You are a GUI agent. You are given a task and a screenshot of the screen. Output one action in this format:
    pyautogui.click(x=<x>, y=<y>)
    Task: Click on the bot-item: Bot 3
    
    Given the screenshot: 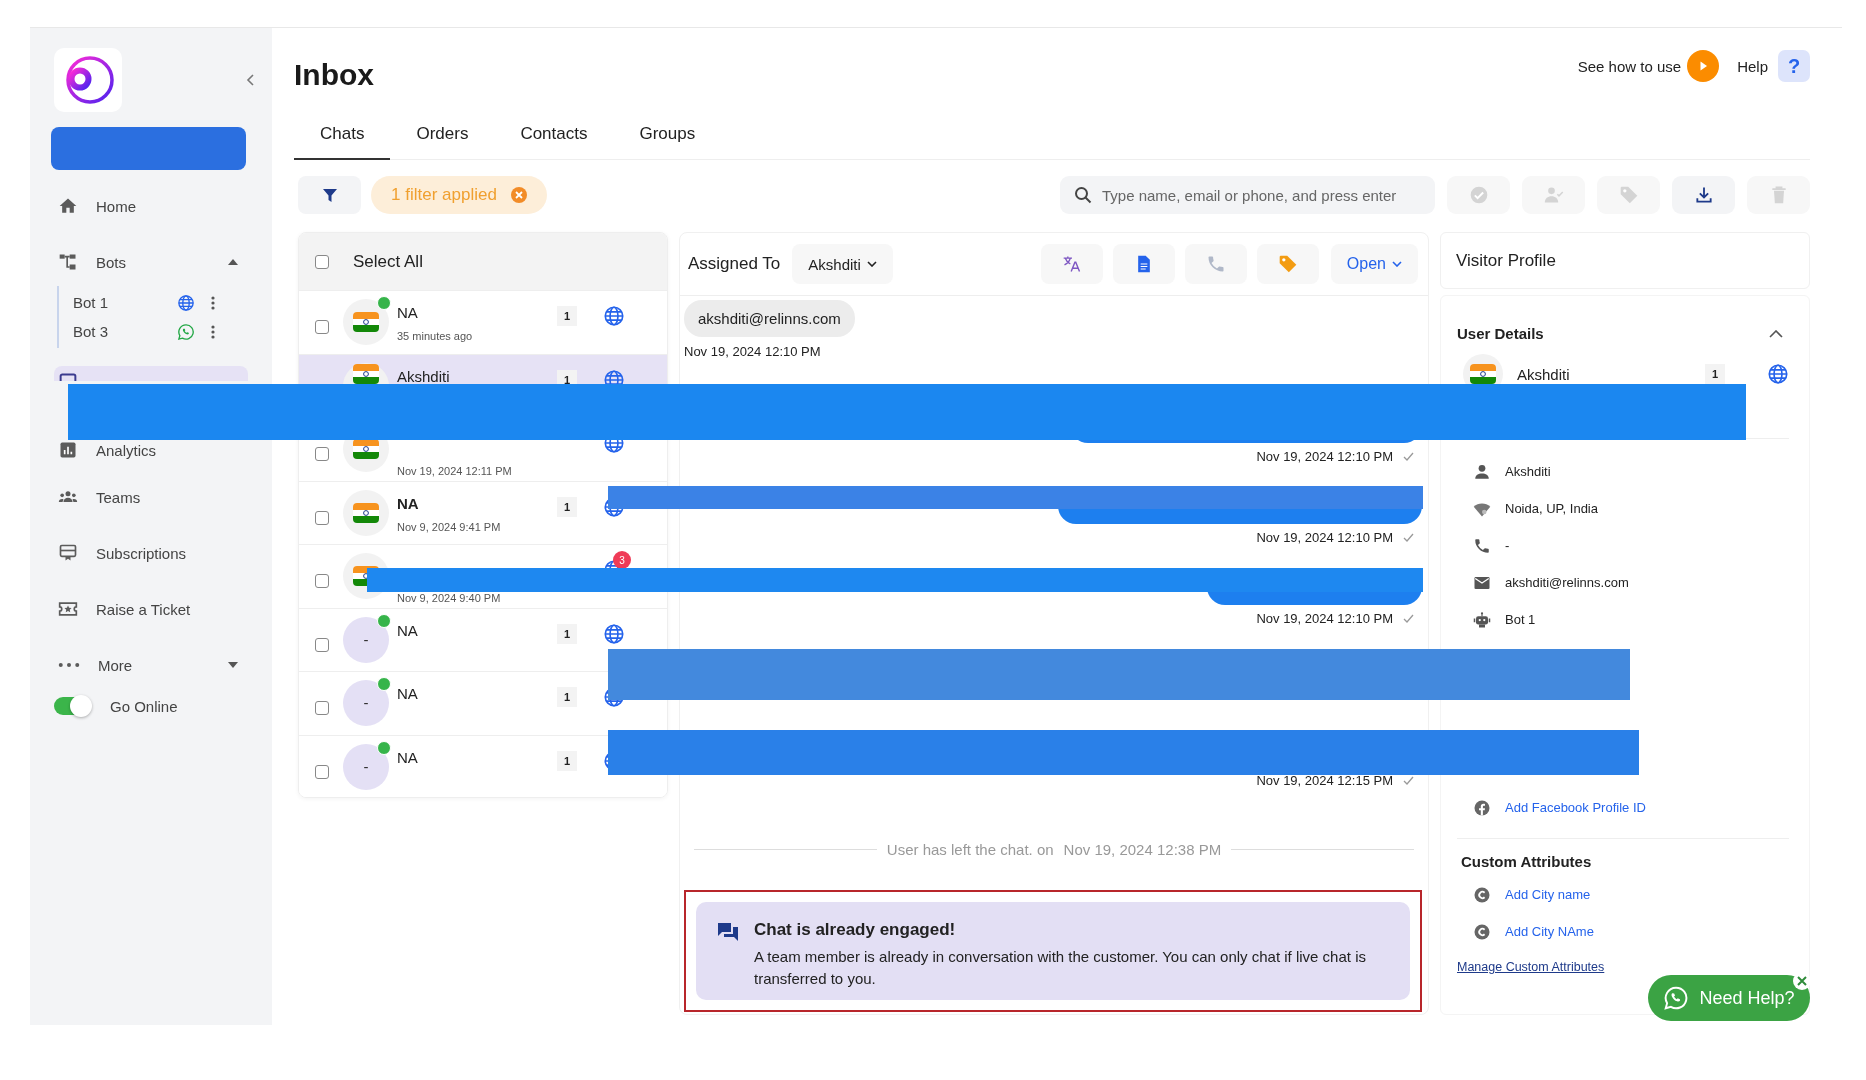 What is the action you would take?
    pyautogui.click(x=143, y=331)
    